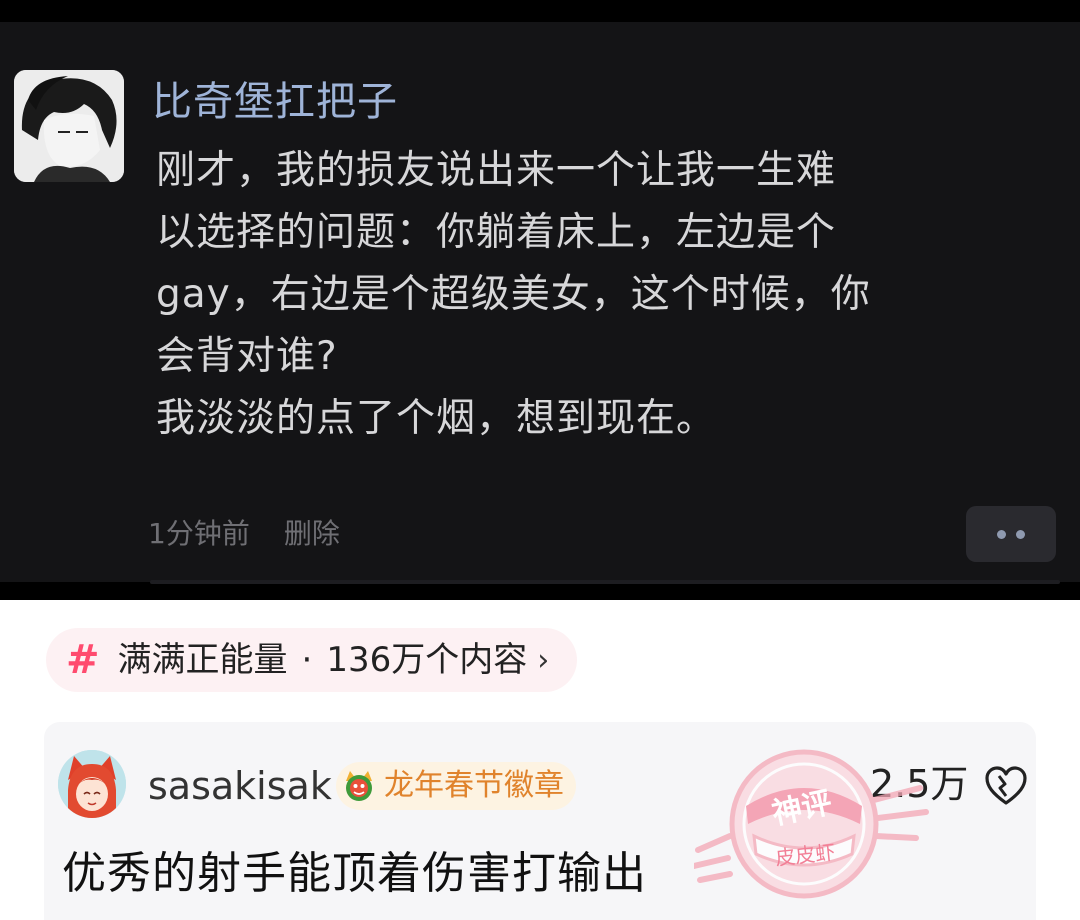 Image resolution: width=1080 pixels, height=920 pixels. What do you see at coordinates (240, 786) in the screenshot?
I see `commenter-username: sasakisak` at bounding box center [240, 786].